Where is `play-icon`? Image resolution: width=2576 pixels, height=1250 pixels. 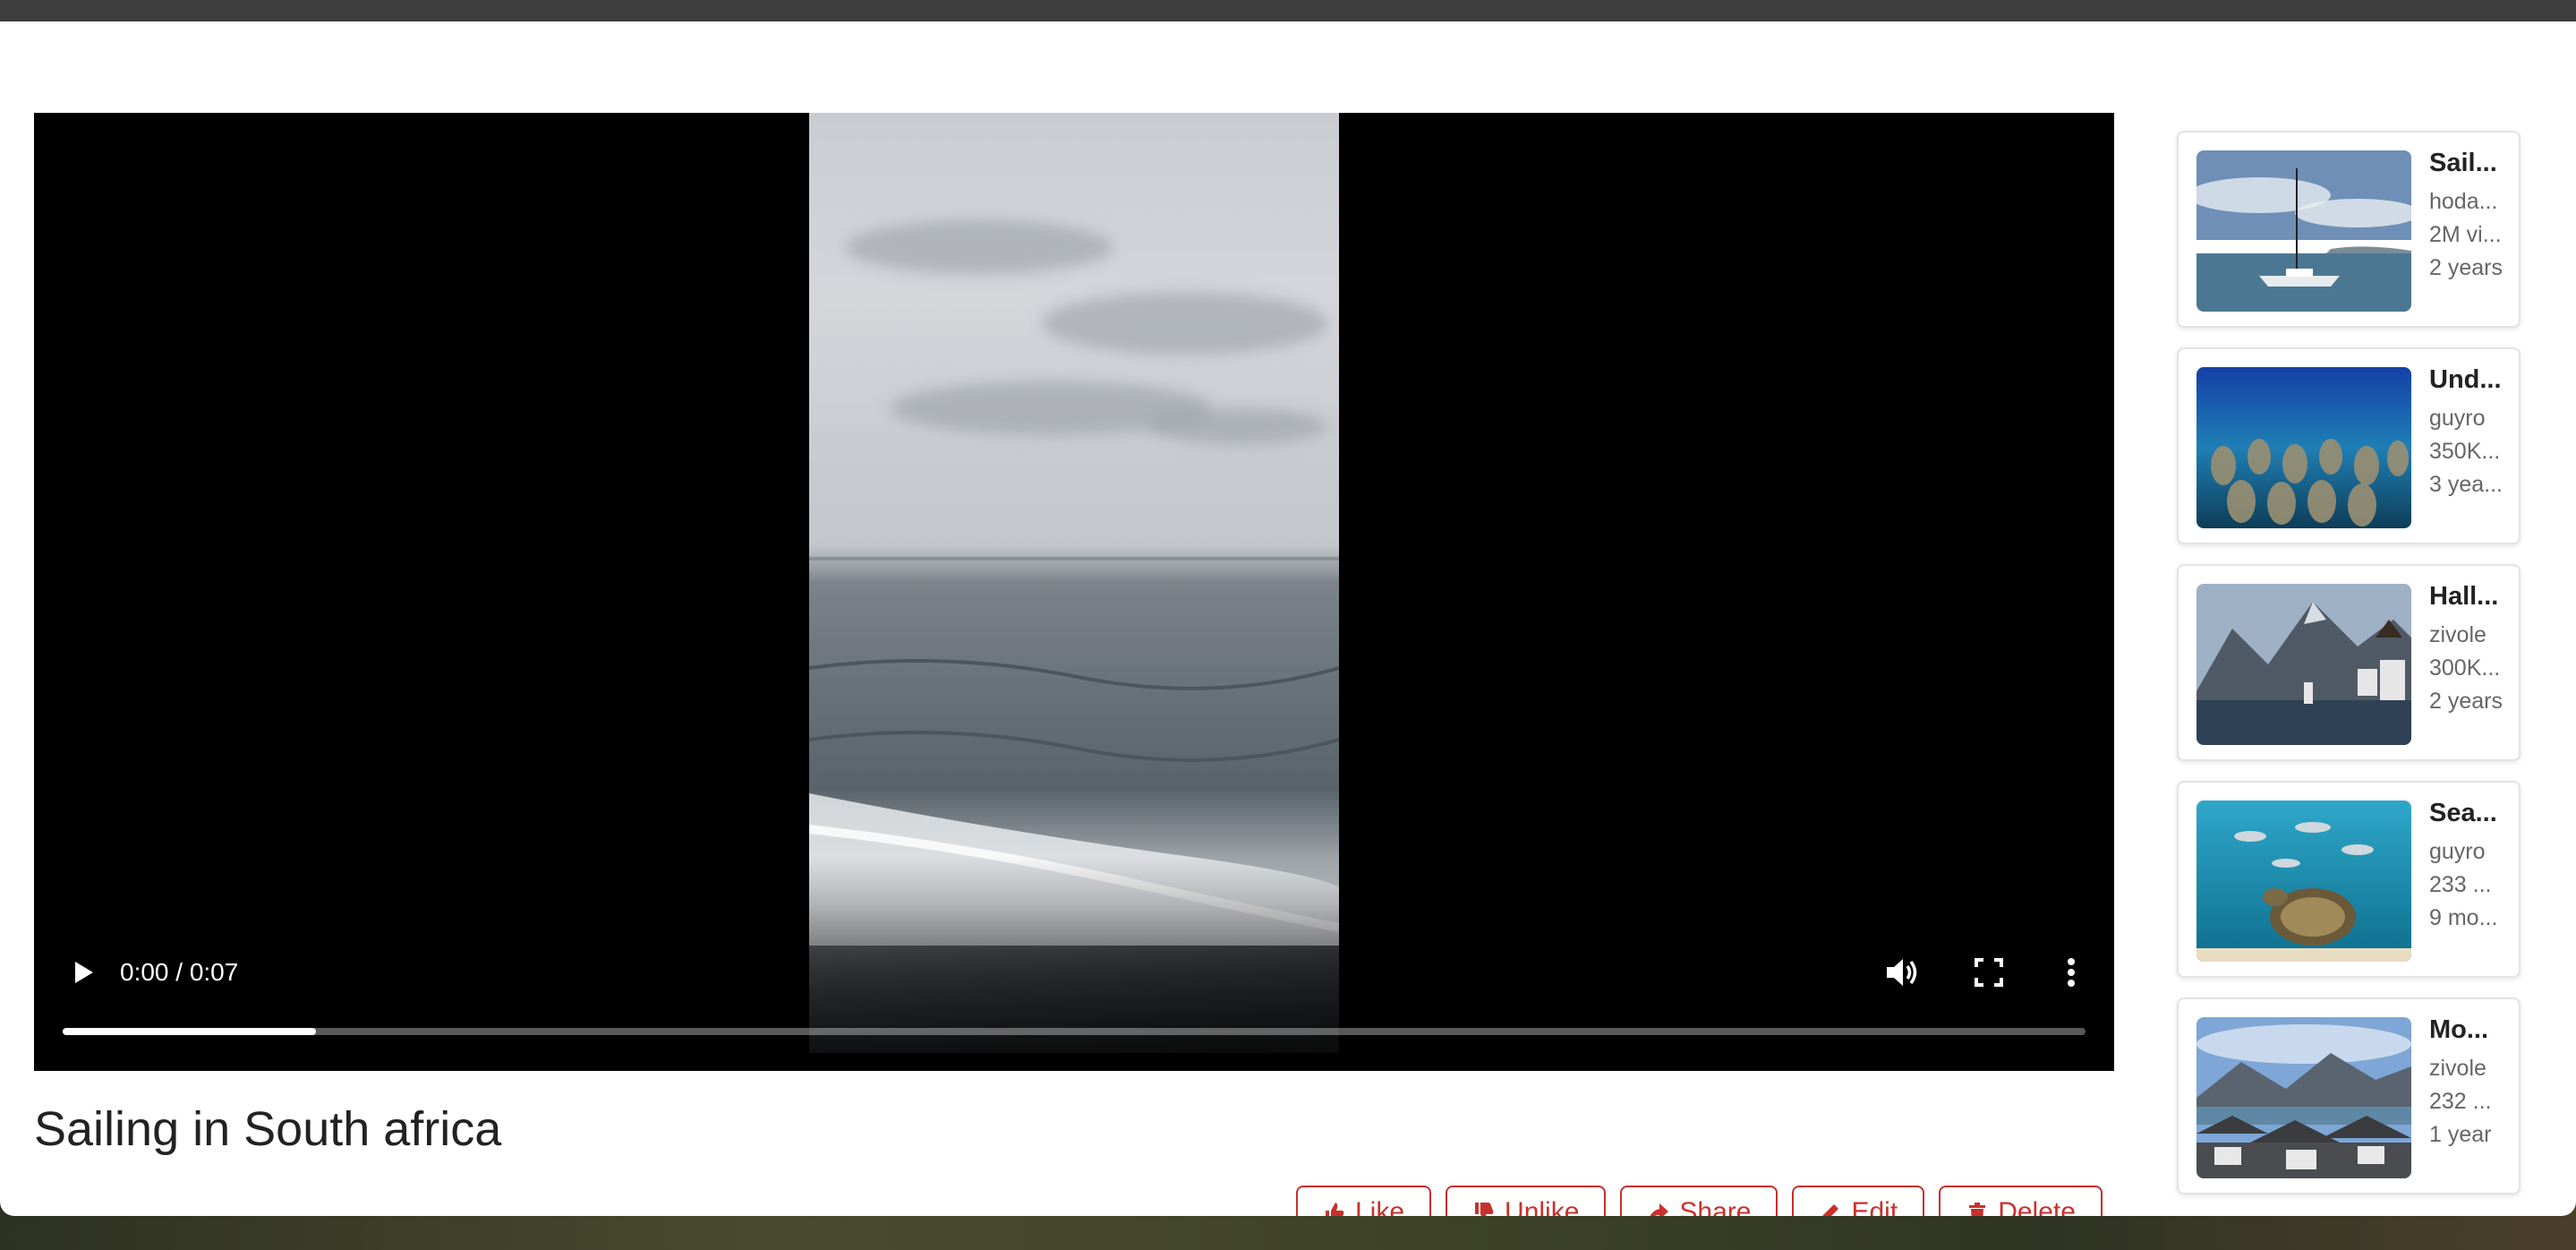 play-icon is located at coordinates (84, 972).